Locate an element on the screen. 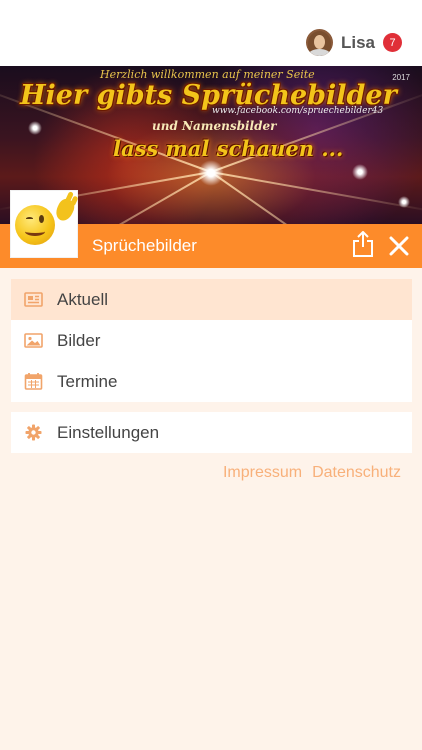 The width and height of the screenshot is (422, 750). user-name: Lisa is located at coordinates (358, 43).